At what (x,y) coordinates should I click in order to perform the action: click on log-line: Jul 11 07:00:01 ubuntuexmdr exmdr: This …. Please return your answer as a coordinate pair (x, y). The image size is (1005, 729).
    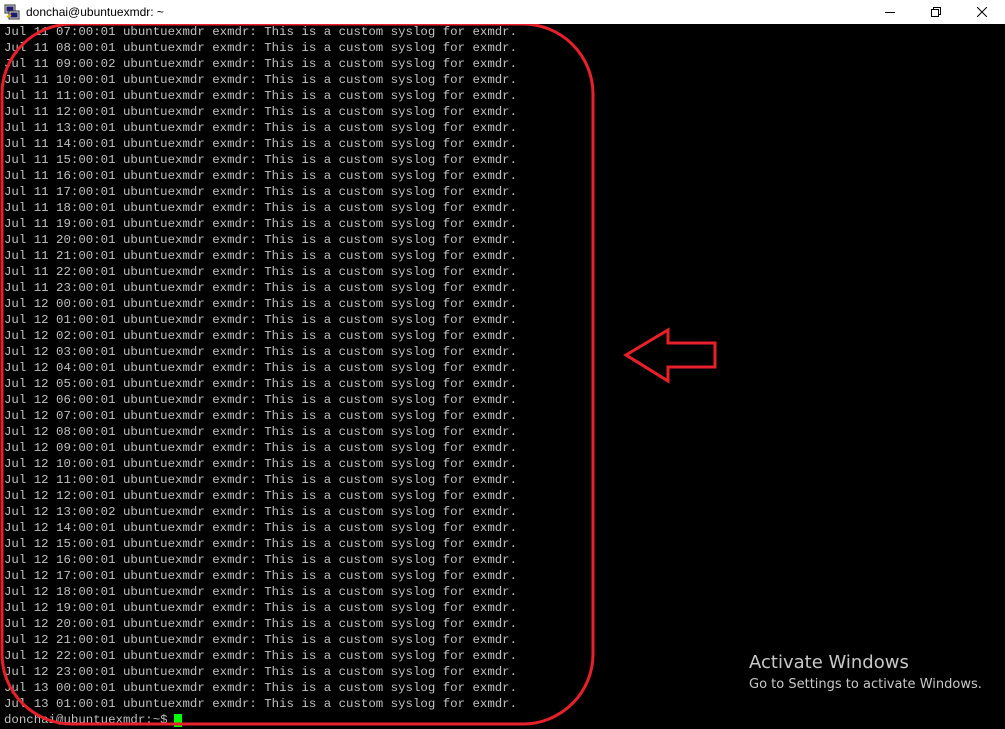
    Looking at the image, I should click on (261, 32).